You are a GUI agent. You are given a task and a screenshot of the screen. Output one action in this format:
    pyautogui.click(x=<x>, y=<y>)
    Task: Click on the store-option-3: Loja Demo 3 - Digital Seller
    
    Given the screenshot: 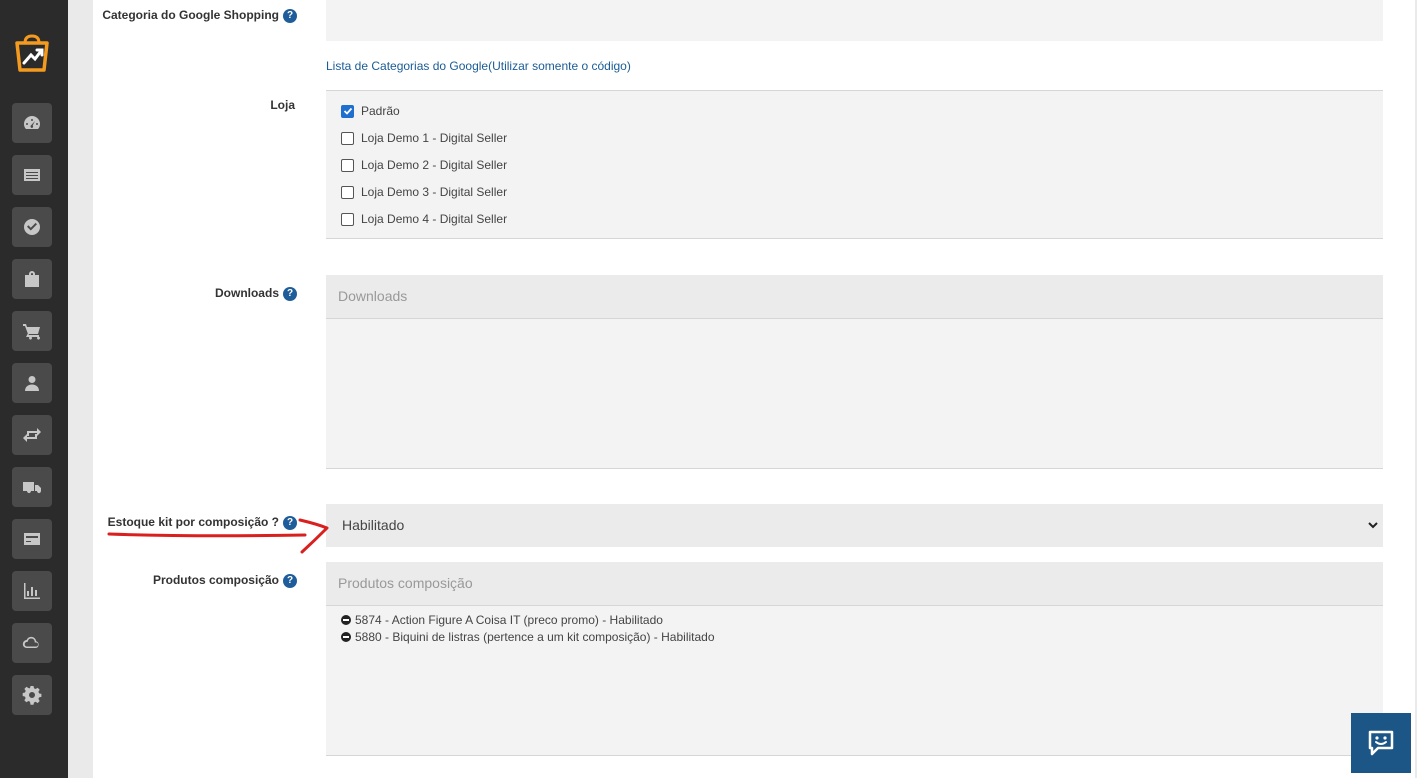 What is the action you would take?
    pyautogui.click(x=424, y=192)
    